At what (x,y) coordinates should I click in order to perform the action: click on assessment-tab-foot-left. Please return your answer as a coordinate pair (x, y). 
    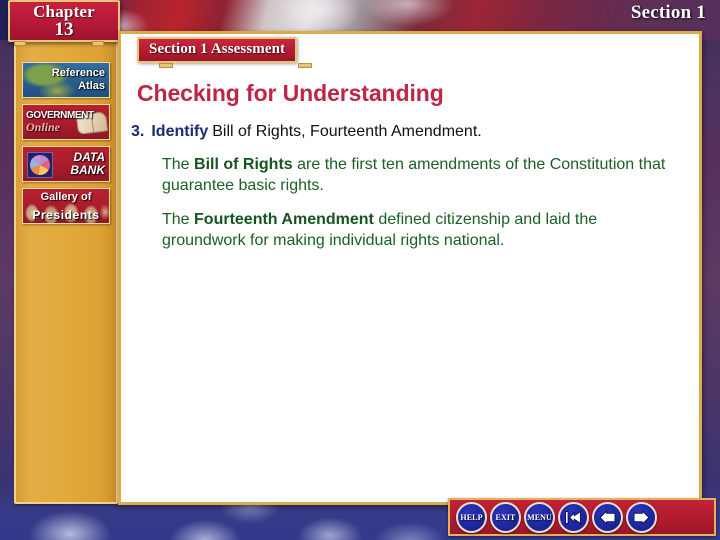
    Looking at the image, I should click on (166, 65).